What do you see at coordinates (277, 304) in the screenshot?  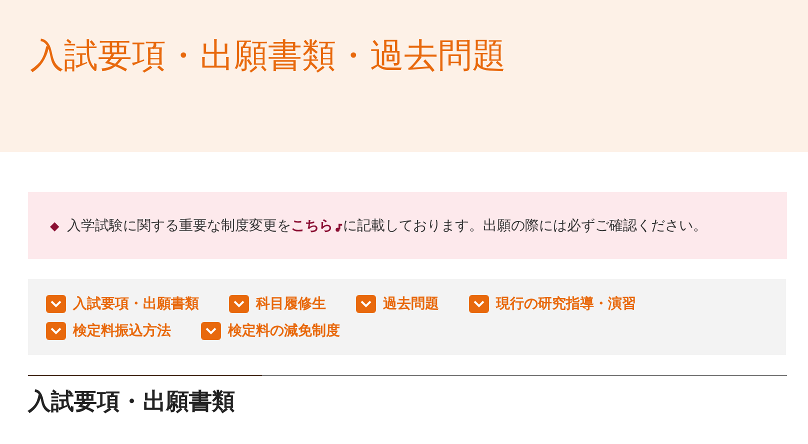 I see `anchor-link: 科目履修生` at bounding box center [277, 304].